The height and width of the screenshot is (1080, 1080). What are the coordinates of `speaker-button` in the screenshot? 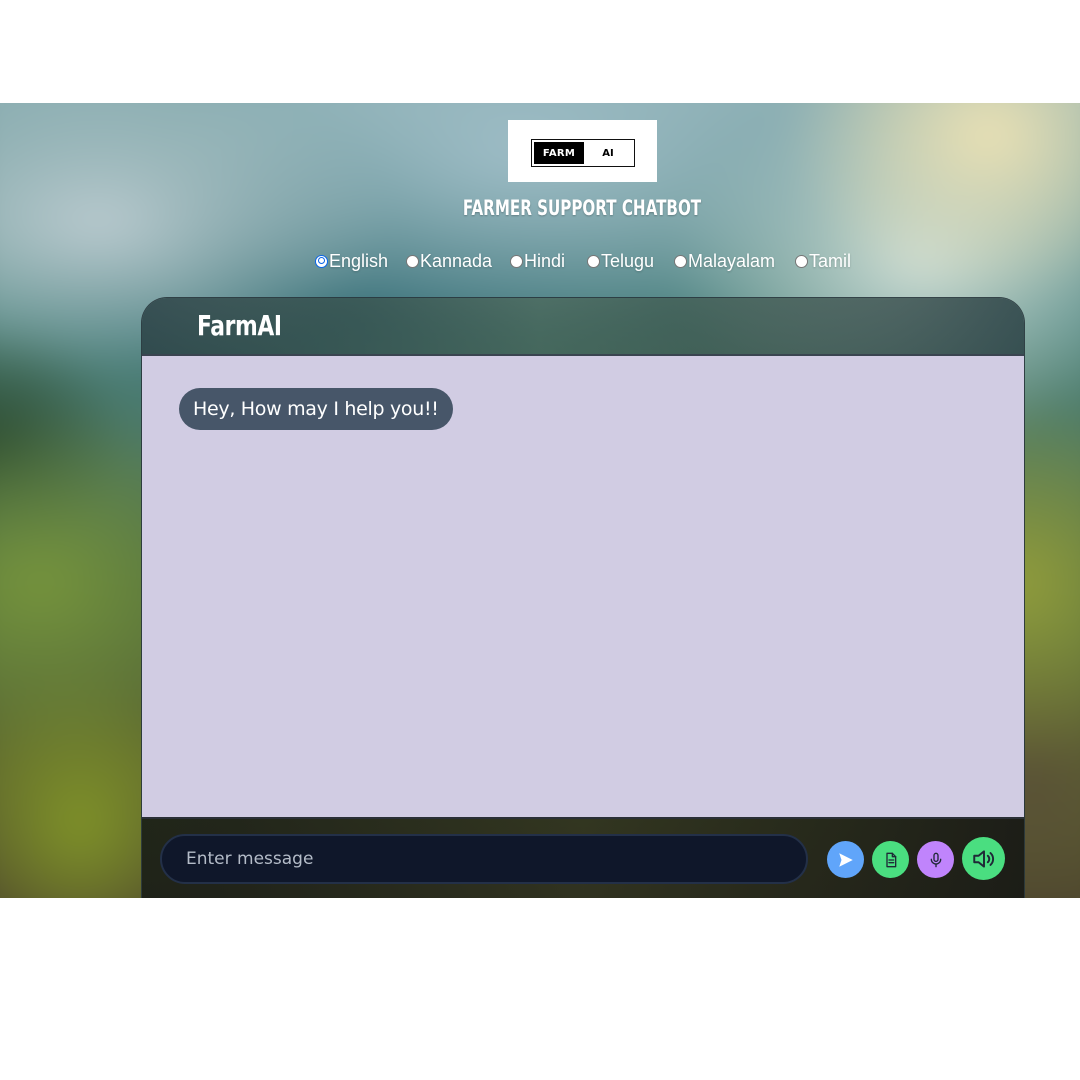 It's located at (983, 858).